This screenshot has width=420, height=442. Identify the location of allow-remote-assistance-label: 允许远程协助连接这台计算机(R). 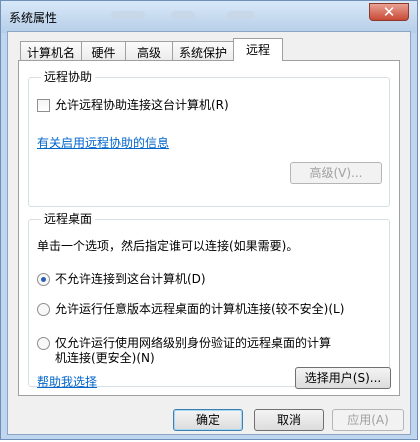
(142, 105).